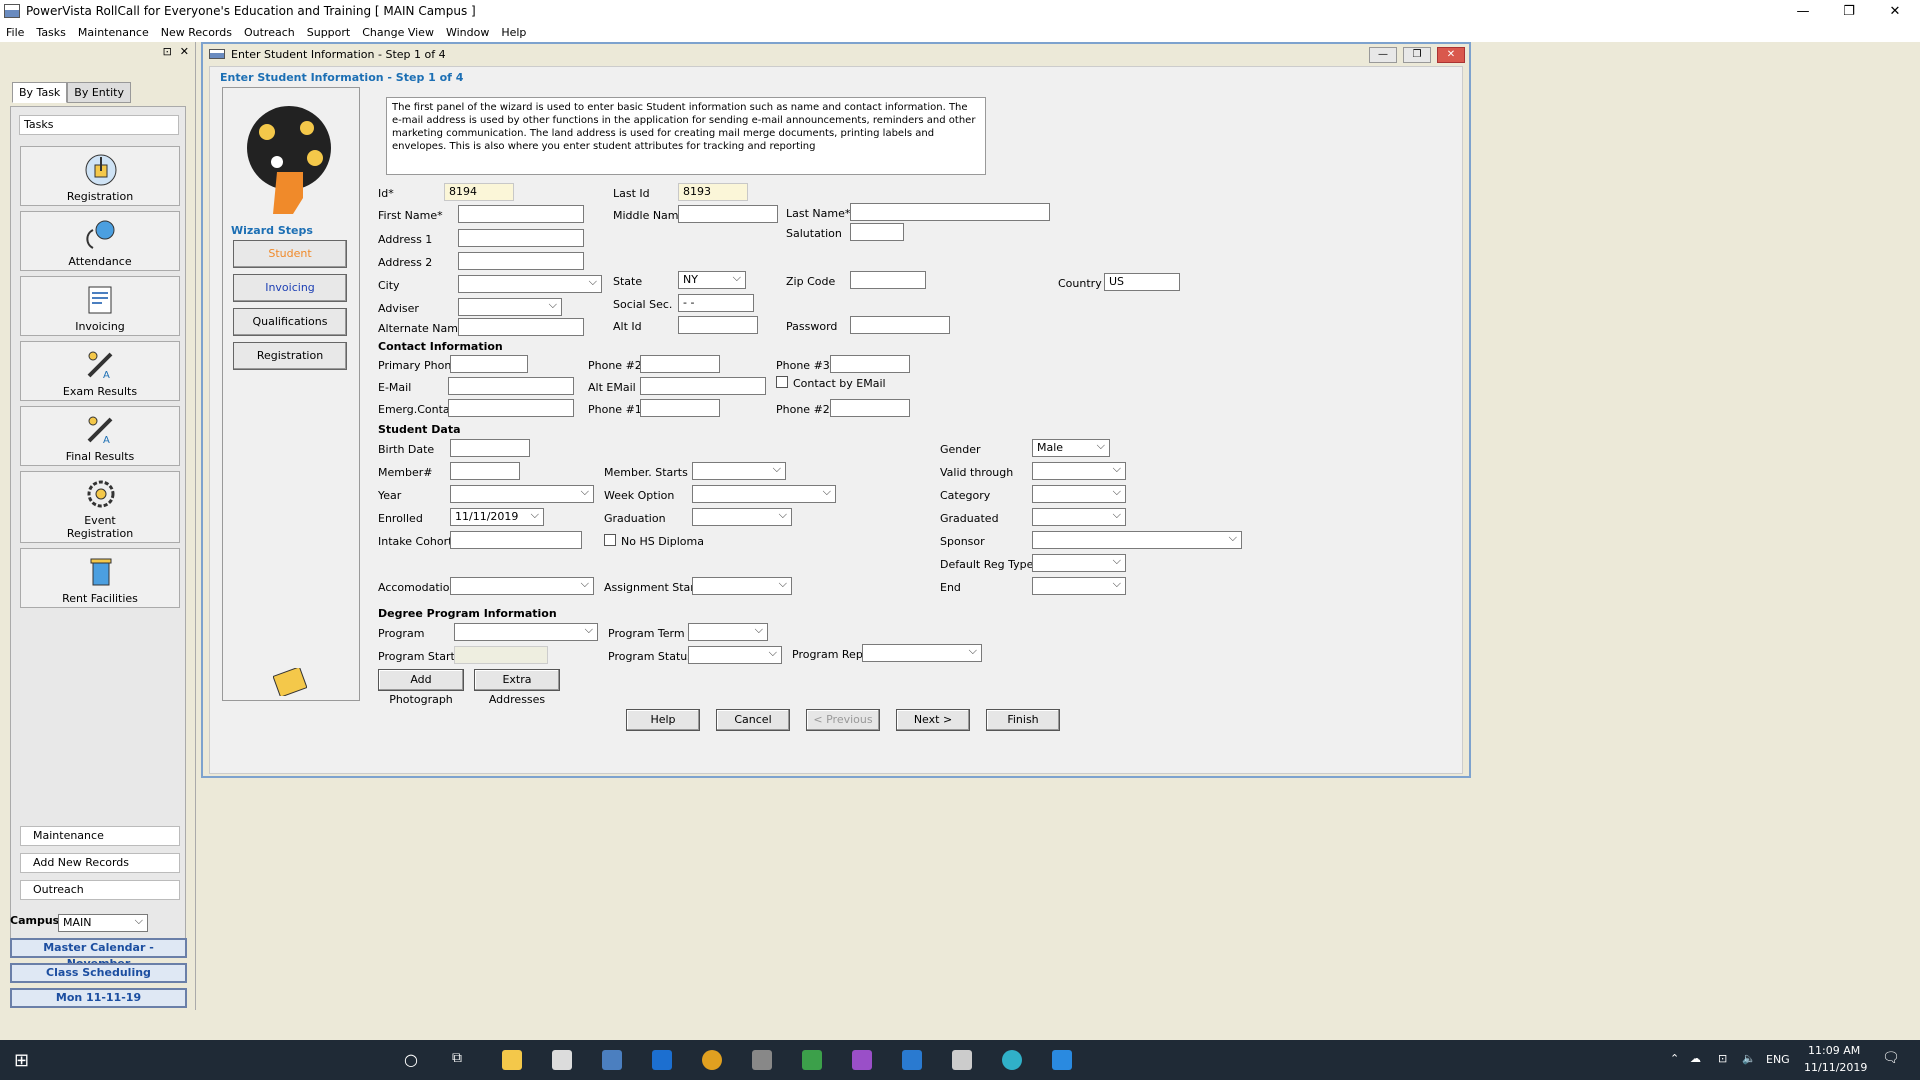 This screenshot has width=1920, height=1080. I want to click on tray-chevron-icon: ⌃, so click(1674, 1058).